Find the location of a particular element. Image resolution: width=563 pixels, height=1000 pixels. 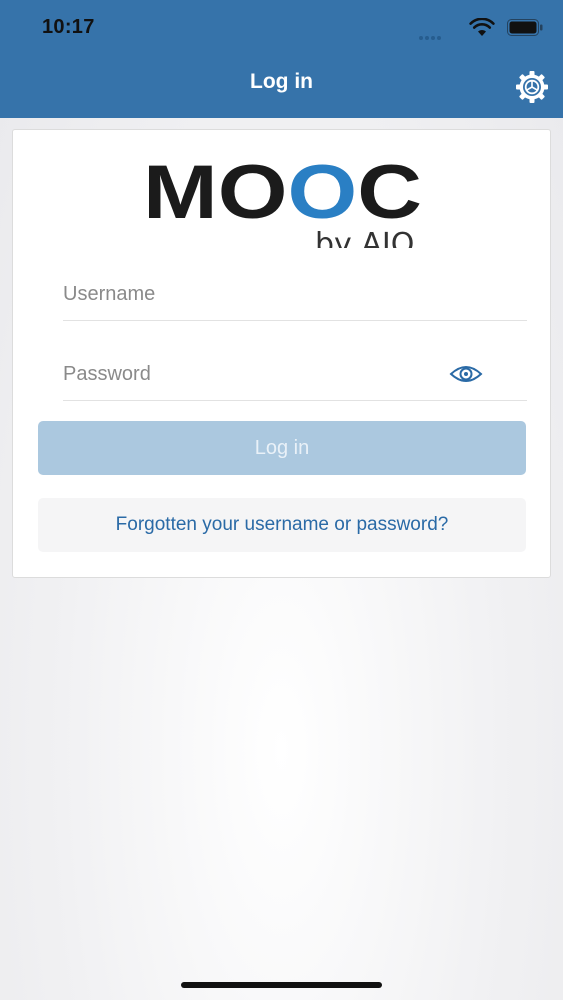

gear-icon is located at coordinates (532, 87).